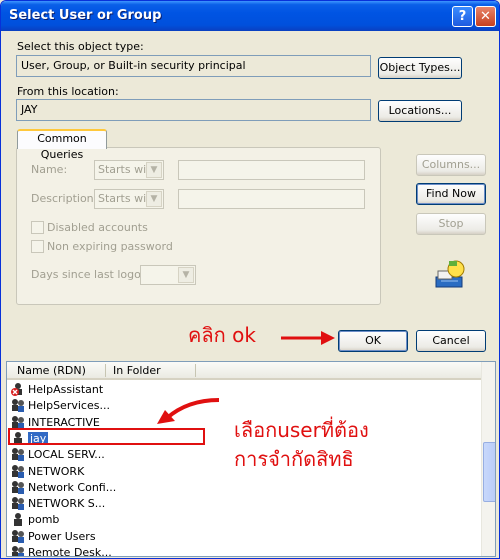 The width and height of the screenshot is (500, 559). I want to click on arrow-right-icon, so click(308, 338).